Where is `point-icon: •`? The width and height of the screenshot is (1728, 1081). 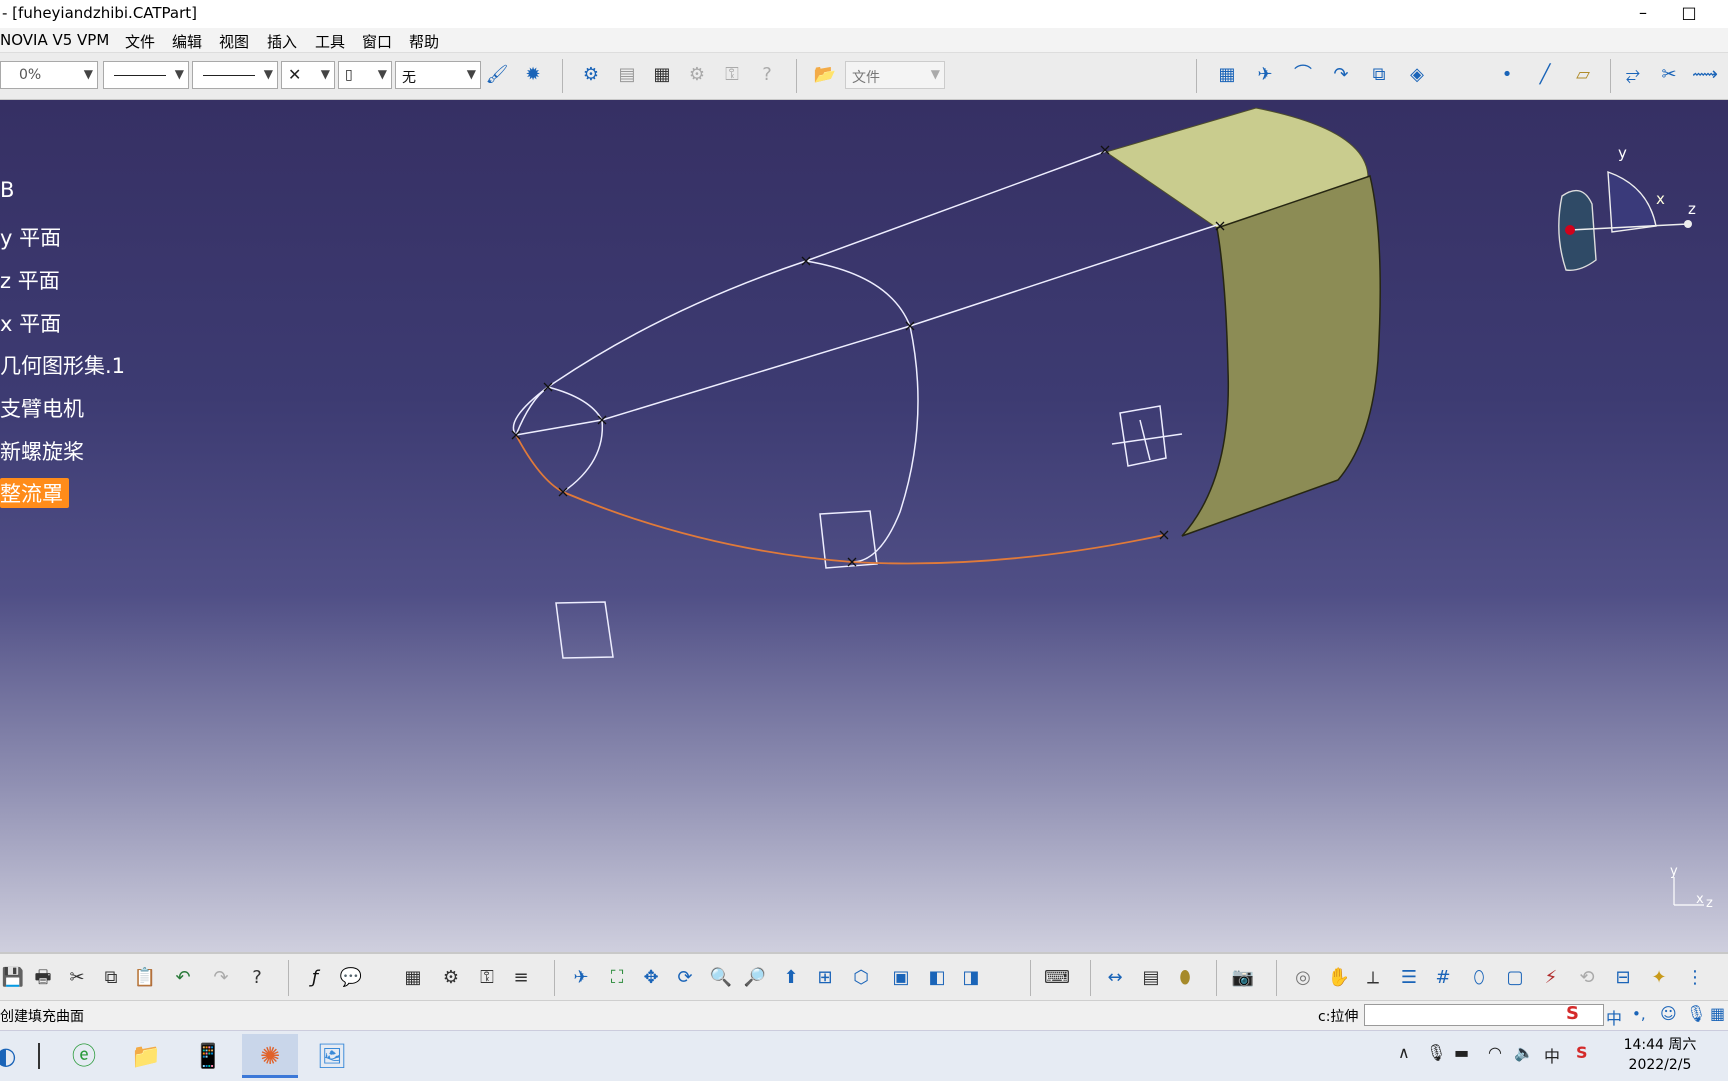
point-icon: • is located at coordinates (1507, 75).